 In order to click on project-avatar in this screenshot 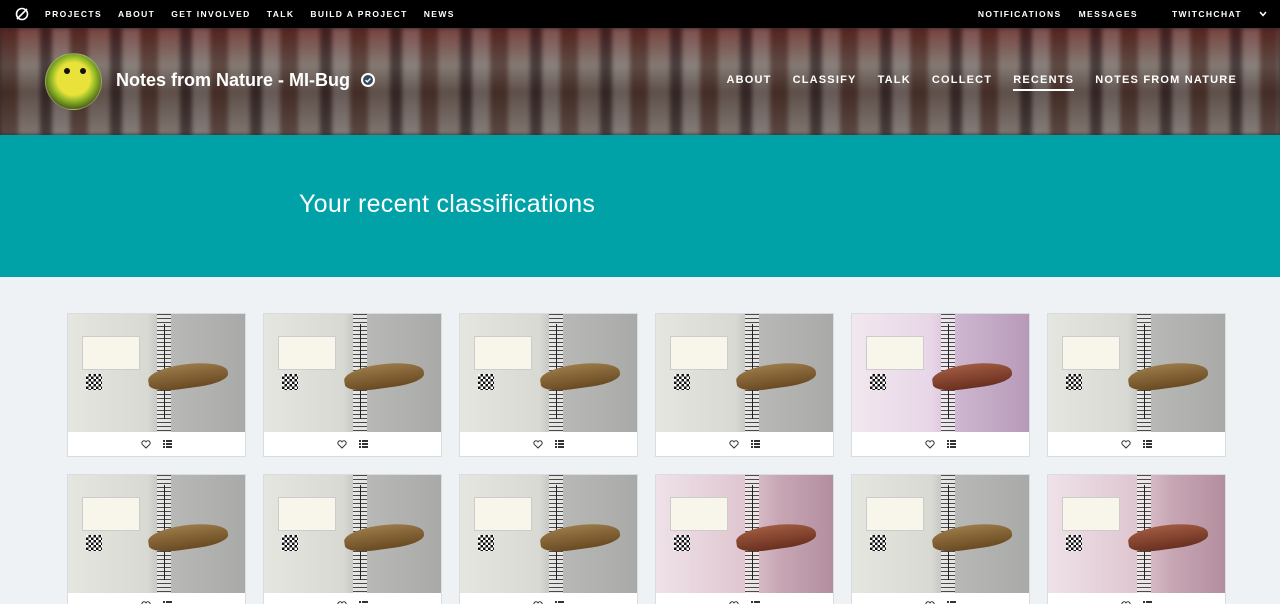, I will do `click(73, 81)`.